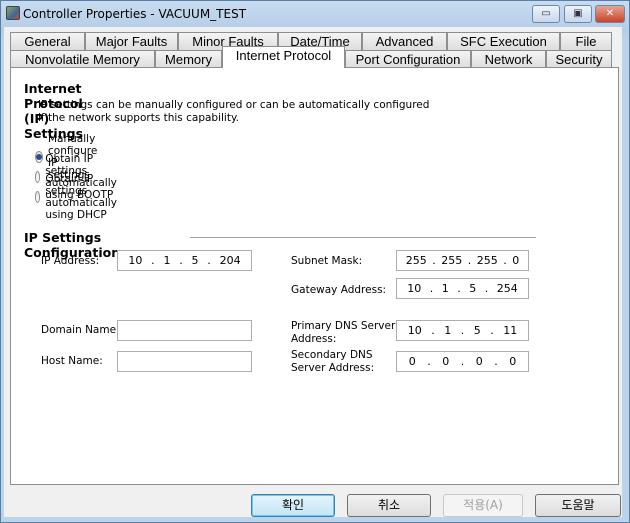  I want to click on ip-address-field: 10. 1. 5. 204, so click(184, 260).